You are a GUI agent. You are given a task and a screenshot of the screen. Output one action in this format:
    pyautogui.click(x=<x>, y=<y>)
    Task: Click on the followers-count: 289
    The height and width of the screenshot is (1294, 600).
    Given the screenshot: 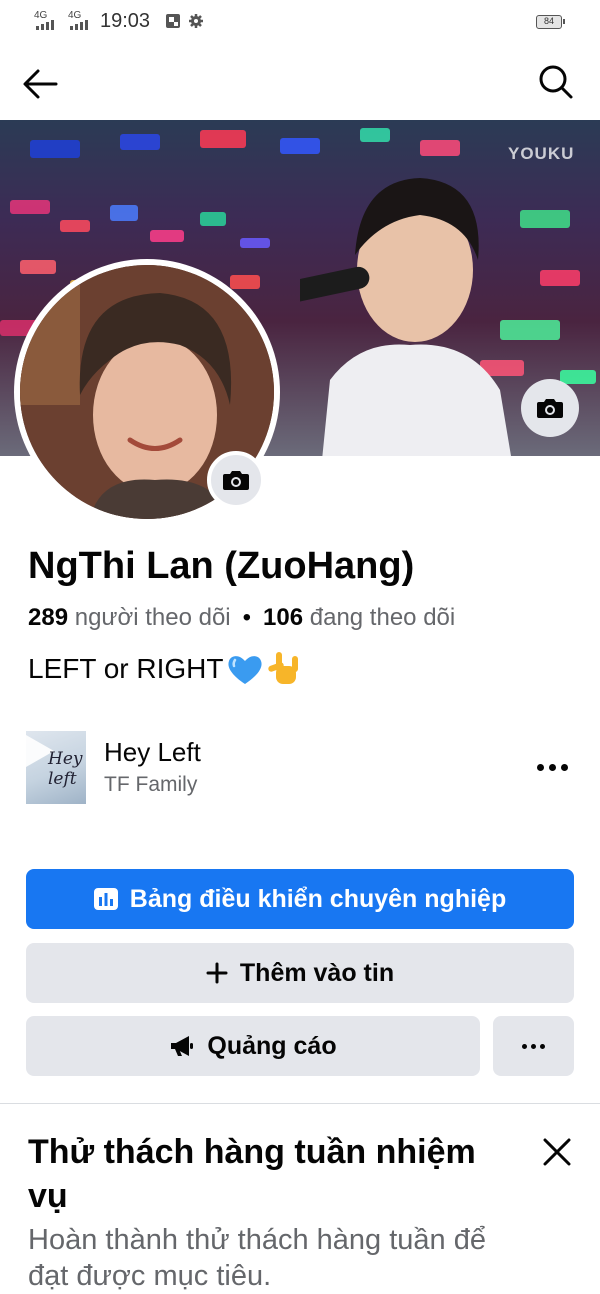 What is the action you would take?
    pyautogui.click(x=48, y=617)
    